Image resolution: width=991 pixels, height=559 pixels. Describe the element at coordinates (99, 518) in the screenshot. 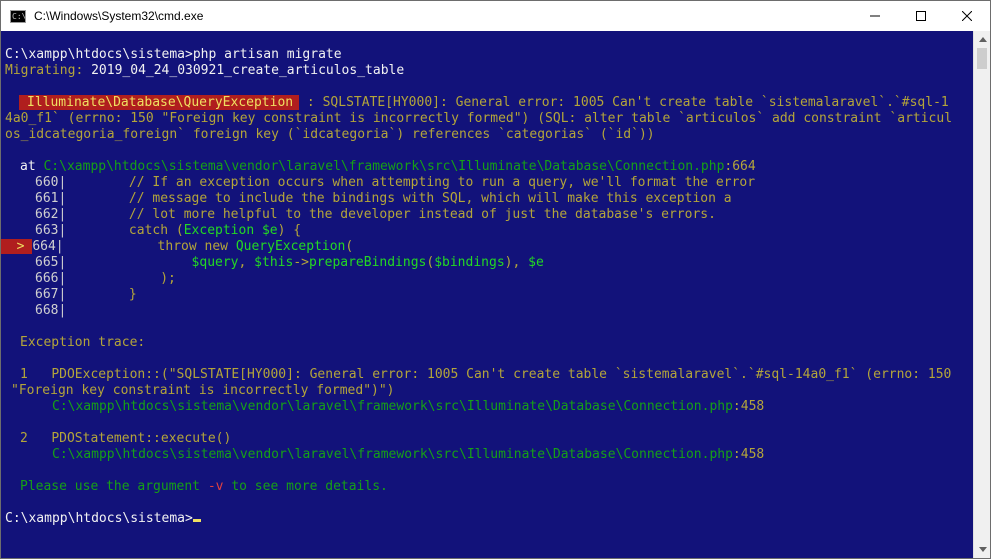

I see `final-prompt: C:\xampp\htdocs\sistema>` at that location.